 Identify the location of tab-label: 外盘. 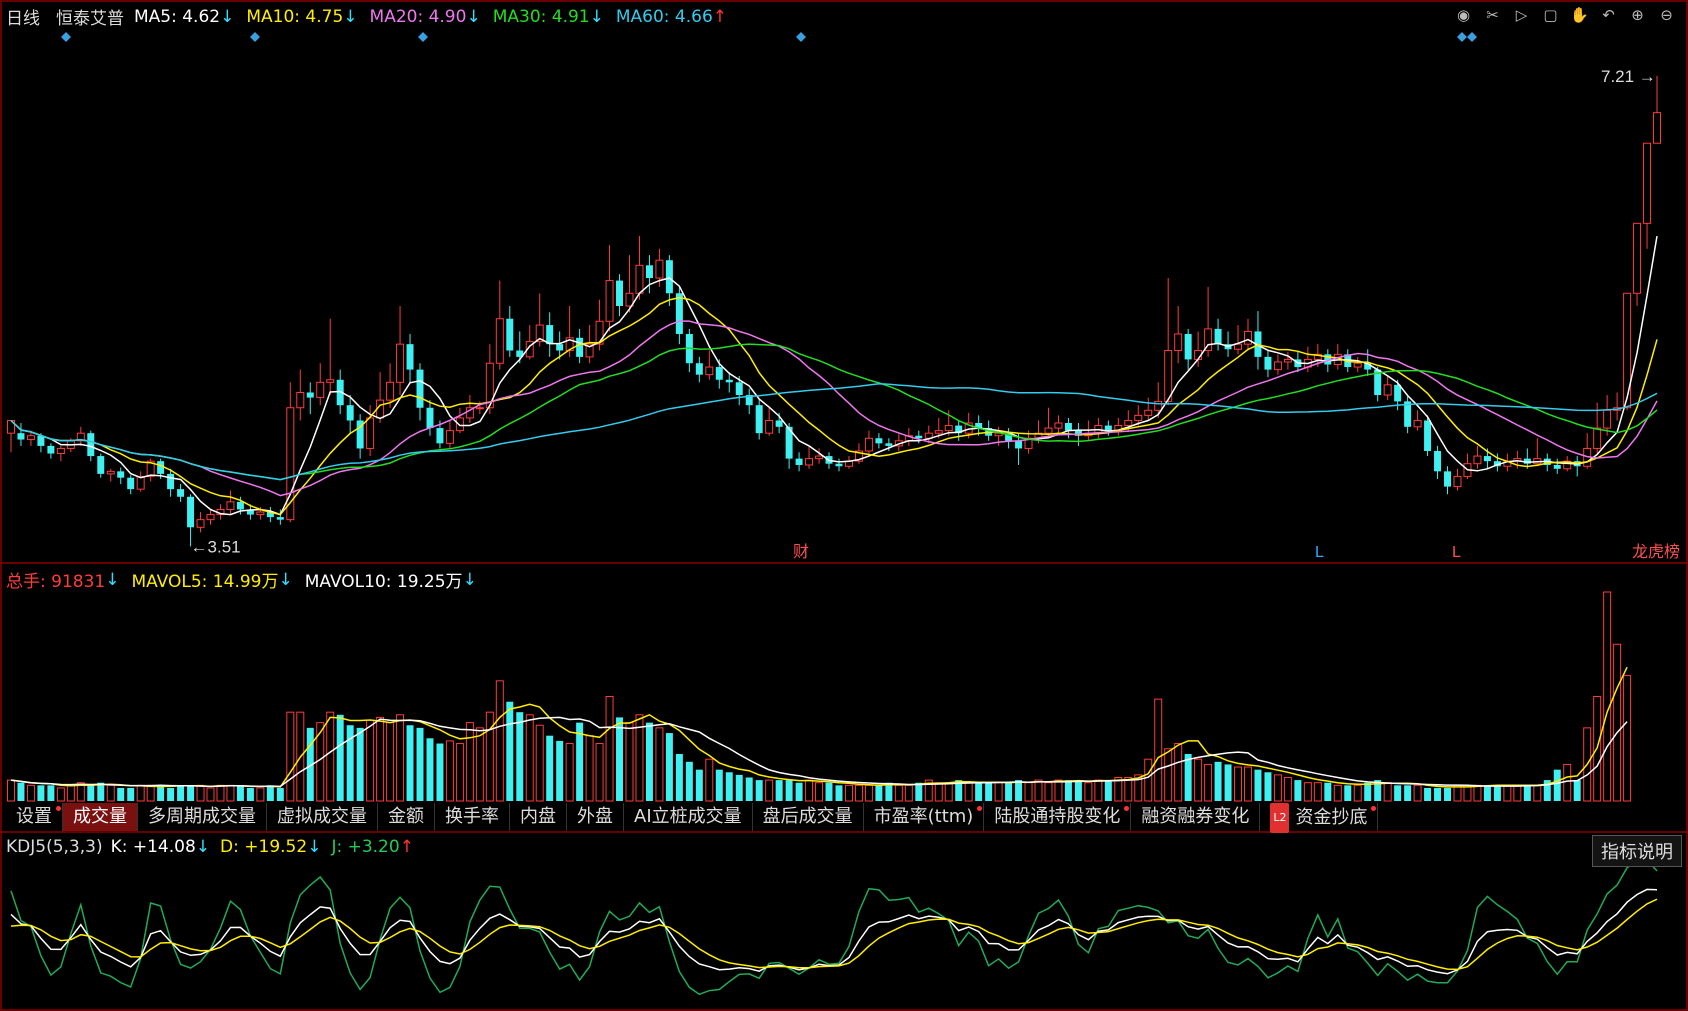
(595, 816).